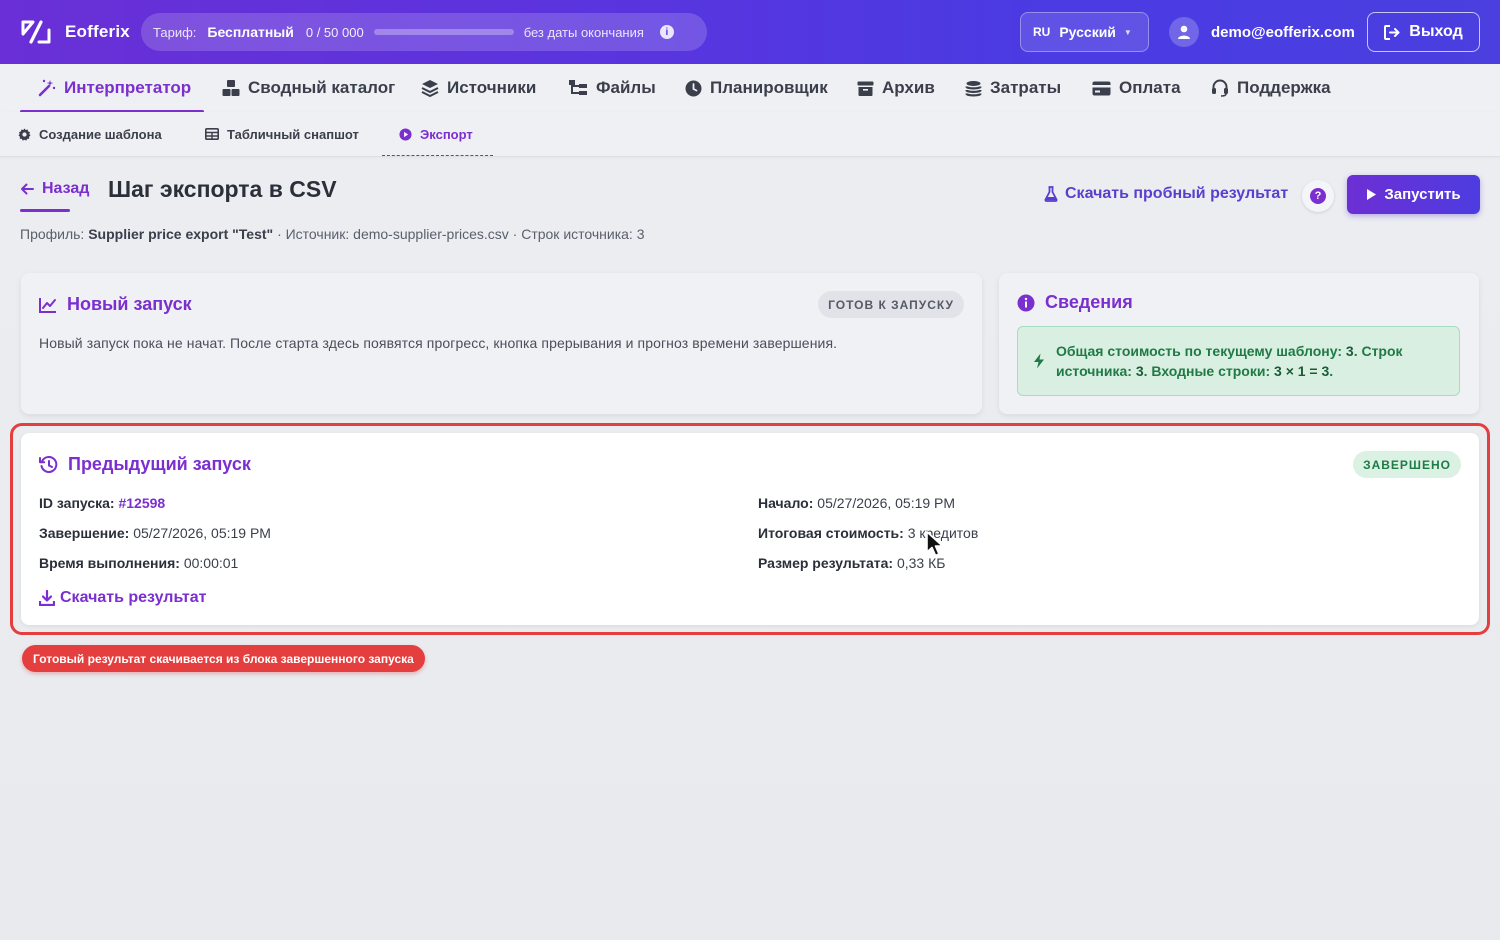 The width and height of the screenshot is (1500, 940). Describe the element at coordinates (826, 563) in the screenshot. I see `result-size-label: Размер результата:` at that location.